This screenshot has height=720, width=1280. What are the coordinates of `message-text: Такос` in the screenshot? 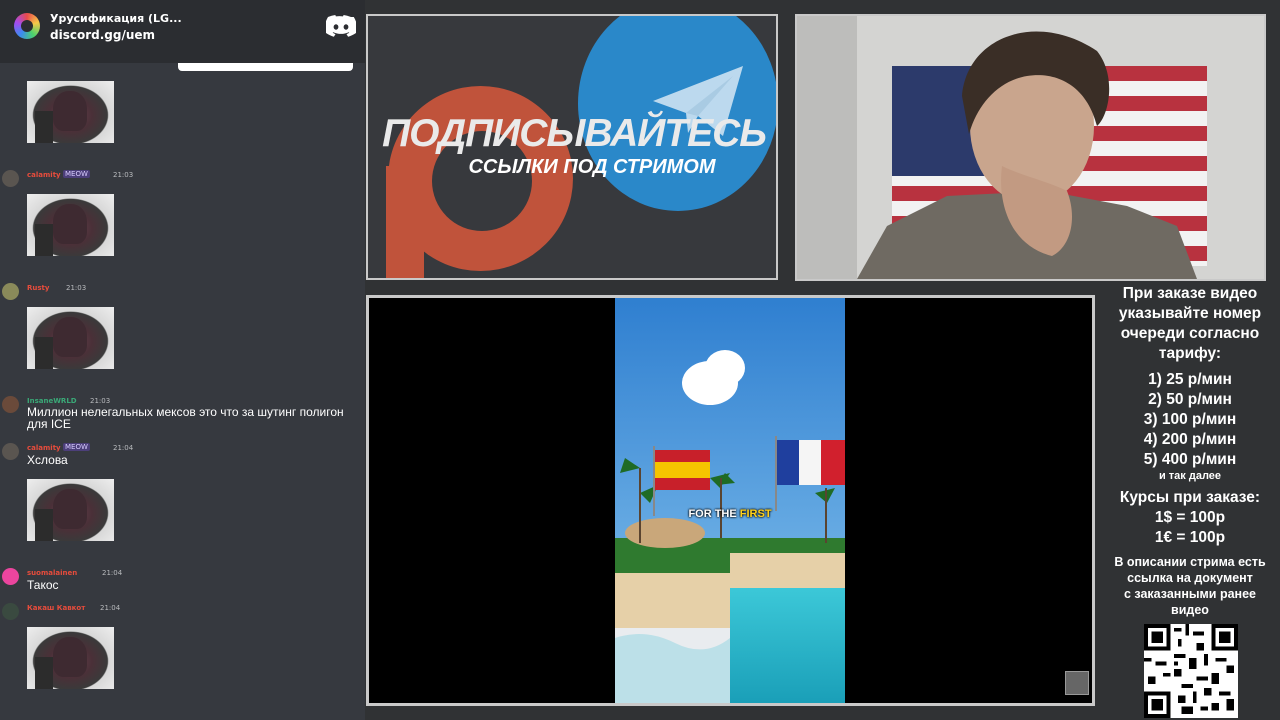 It's located at (43, 585).